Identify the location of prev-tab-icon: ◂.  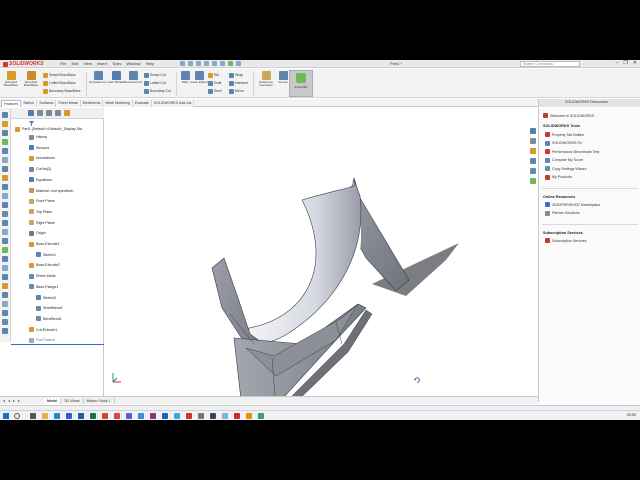
(9, 400).